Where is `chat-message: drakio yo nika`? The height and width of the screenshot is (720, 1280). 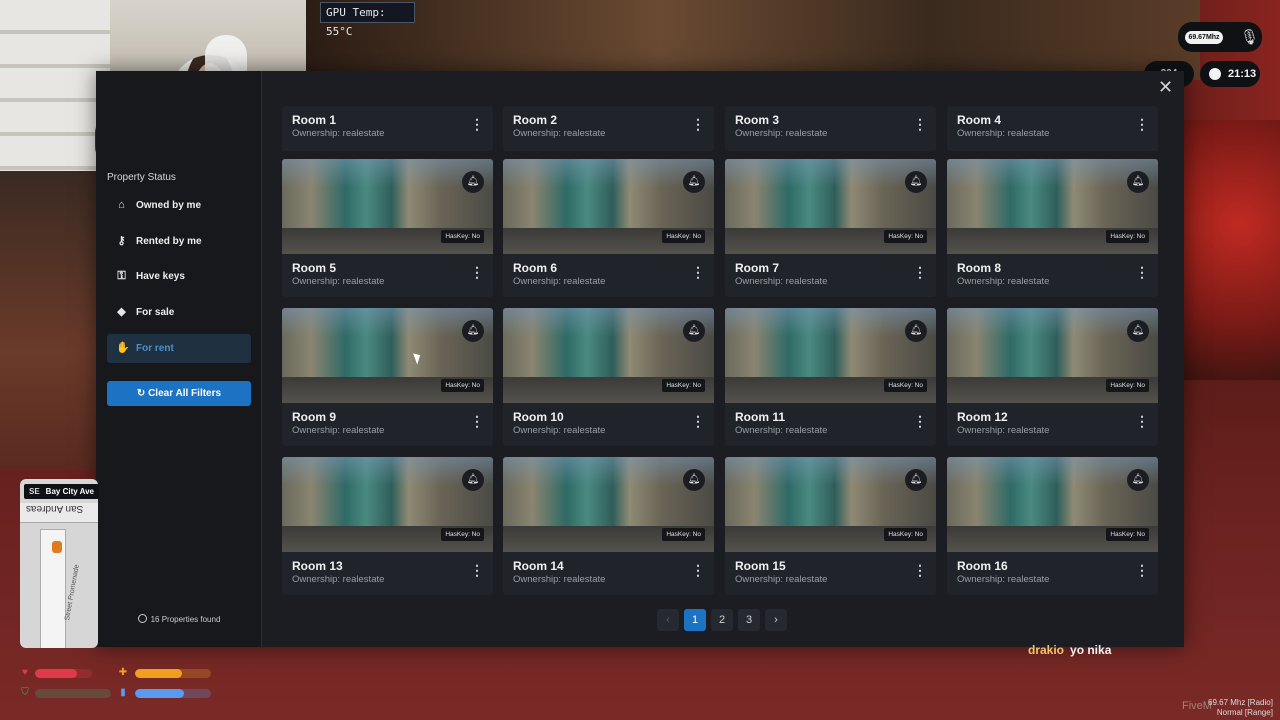
chat-message: drakio yo nika is located at coordinates (1069, 650).